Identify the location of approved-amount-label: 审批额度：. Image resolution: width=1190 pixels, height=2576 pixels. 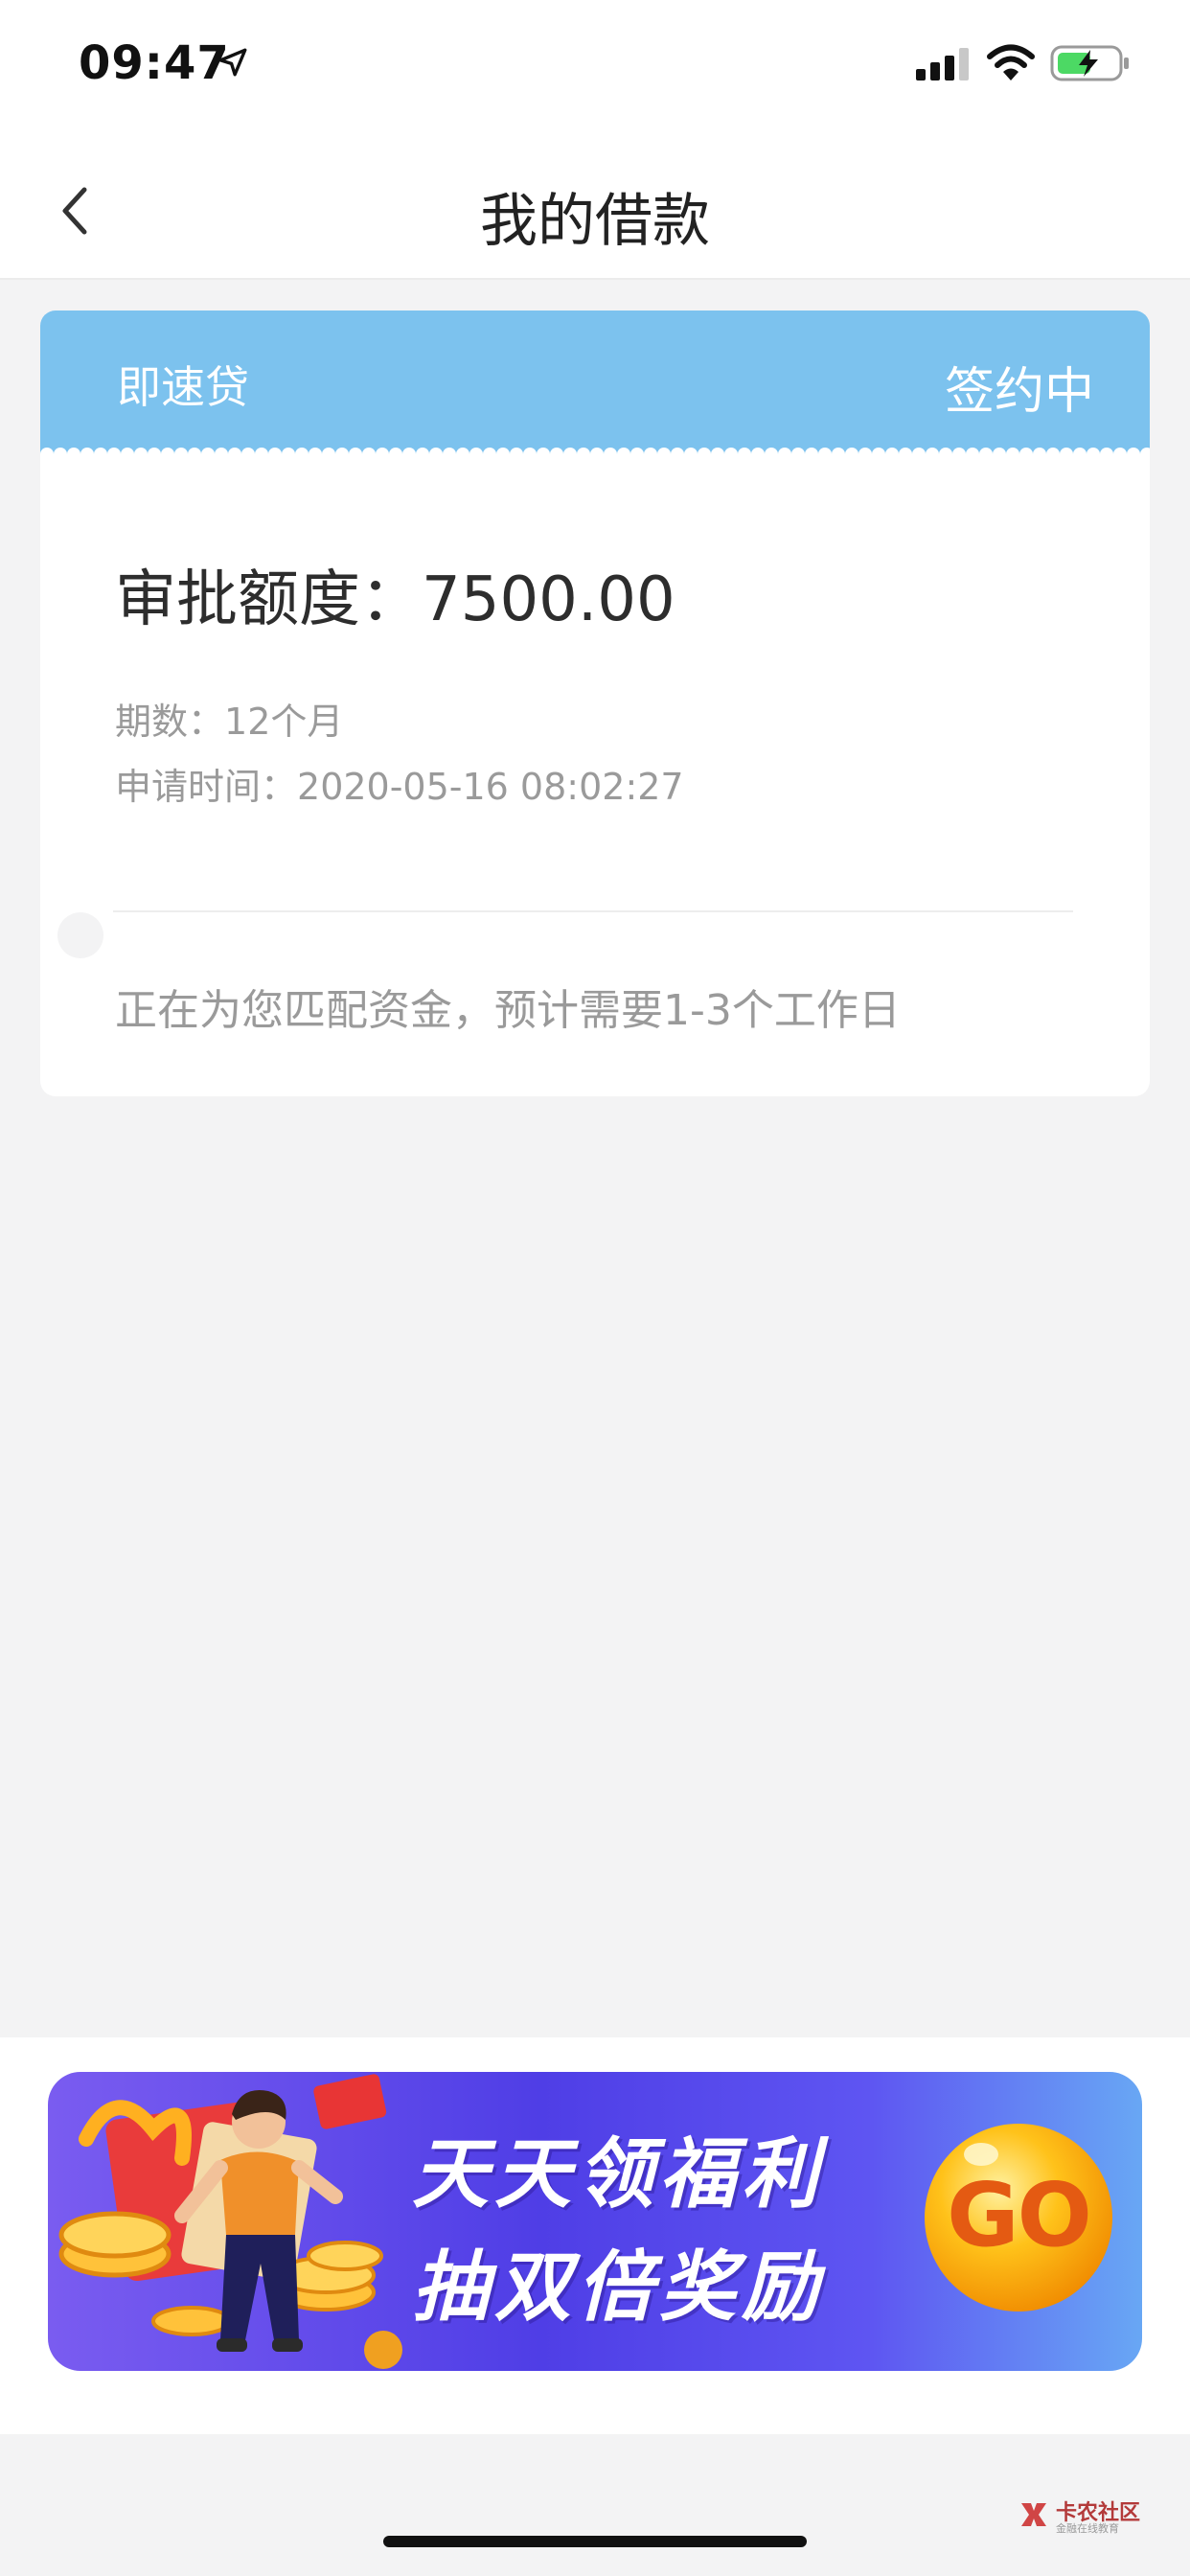
(269, 599).